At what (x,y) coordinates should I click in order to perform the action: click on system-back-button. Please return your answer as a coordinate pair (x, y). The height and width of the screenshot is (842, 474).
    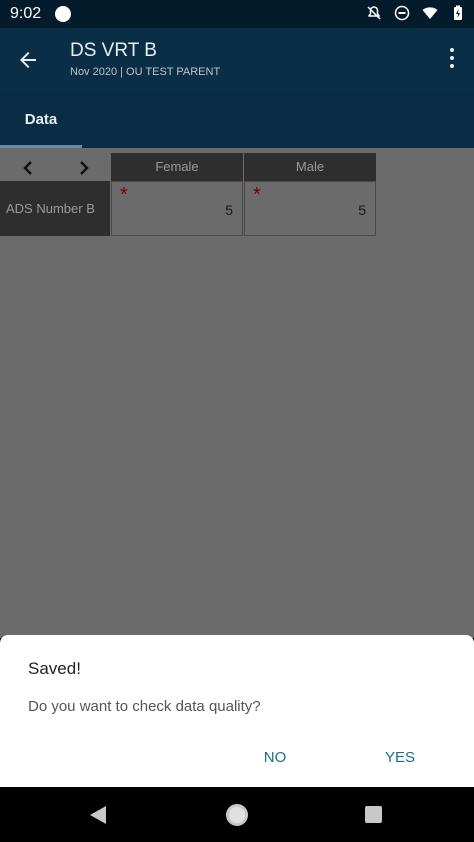
    Looking at the image, I should click on (98, 817).